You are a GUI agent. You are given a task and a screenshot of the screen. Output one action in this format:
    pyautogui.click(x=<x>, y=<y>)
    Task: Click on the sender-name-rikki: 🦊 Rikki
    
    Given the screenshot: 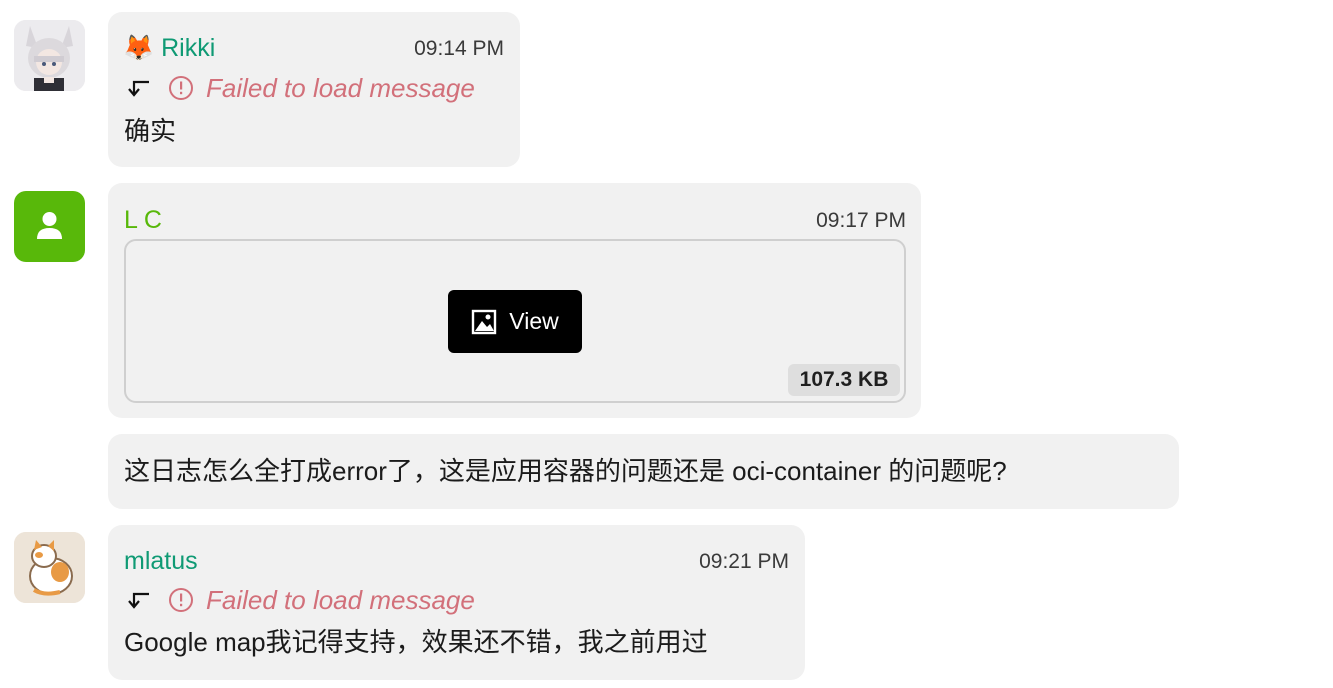 What is the action you would take?
    pyautogui.click(x=169, y=48)
    